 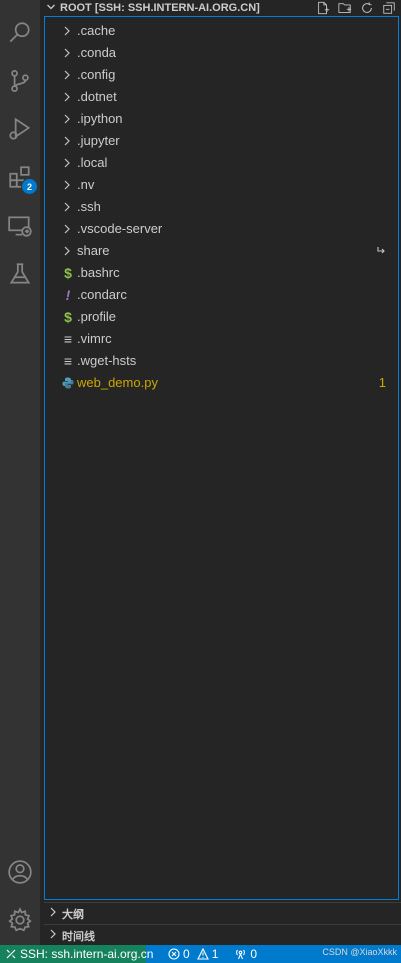 I want to click on tree-item-label: .condarc, so click(x=102, y=294).